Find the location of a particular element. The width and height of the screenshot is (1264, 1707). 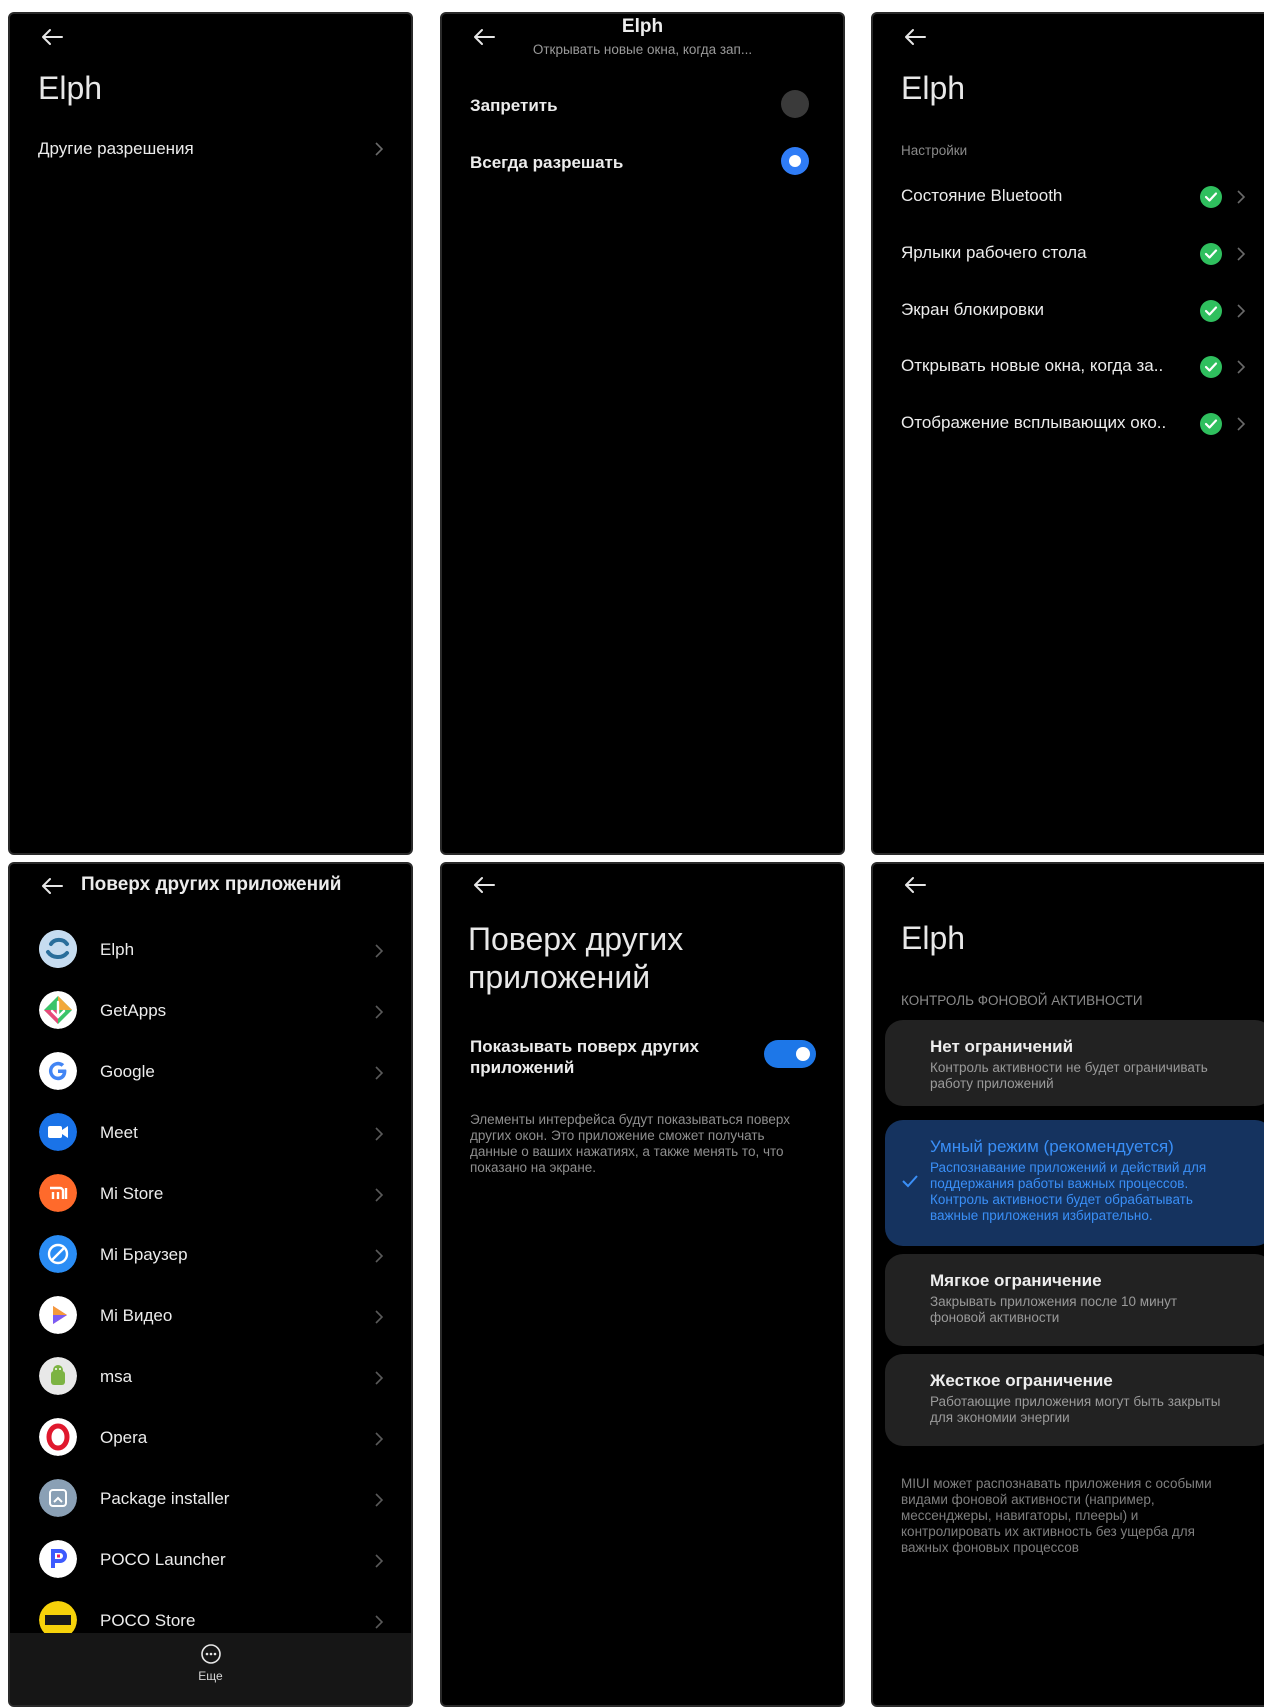

meet-app-icon is located at coordinates (58, 1132).